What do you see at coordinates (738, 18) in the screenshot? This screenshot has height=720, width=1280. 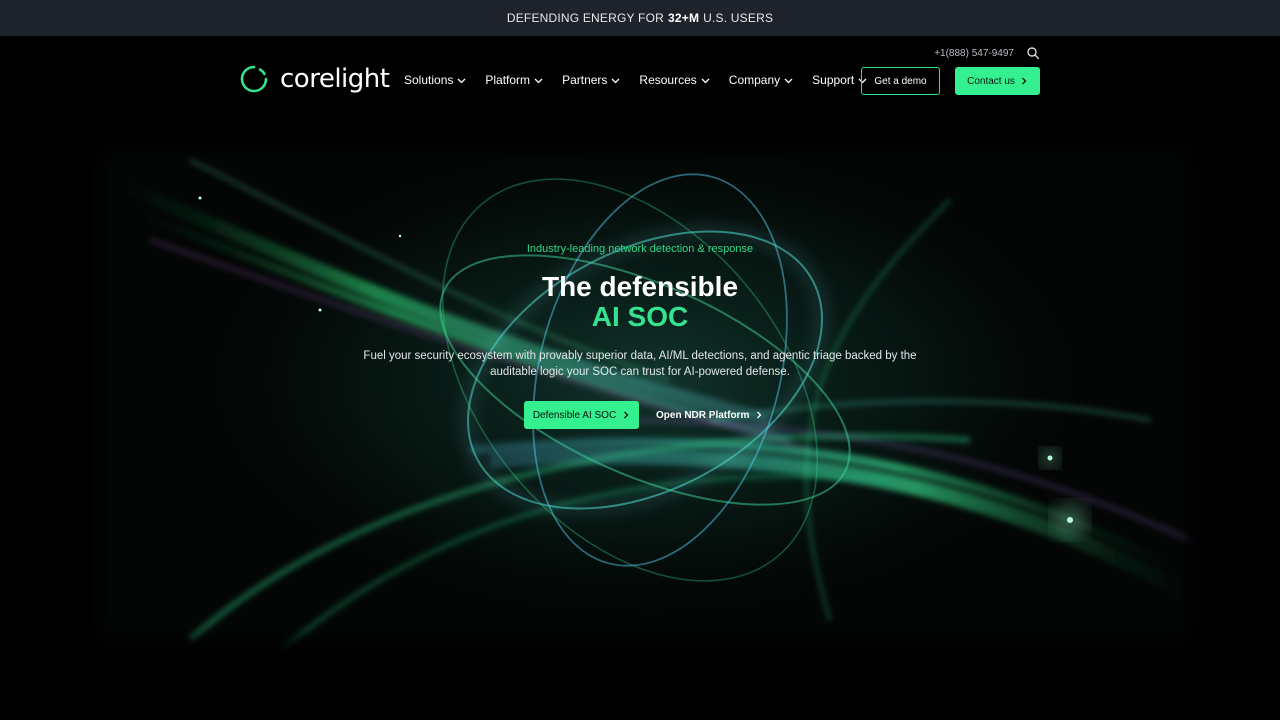 I see `announcement-suffix: U.S. USERS` at bounding box center [738, 18].